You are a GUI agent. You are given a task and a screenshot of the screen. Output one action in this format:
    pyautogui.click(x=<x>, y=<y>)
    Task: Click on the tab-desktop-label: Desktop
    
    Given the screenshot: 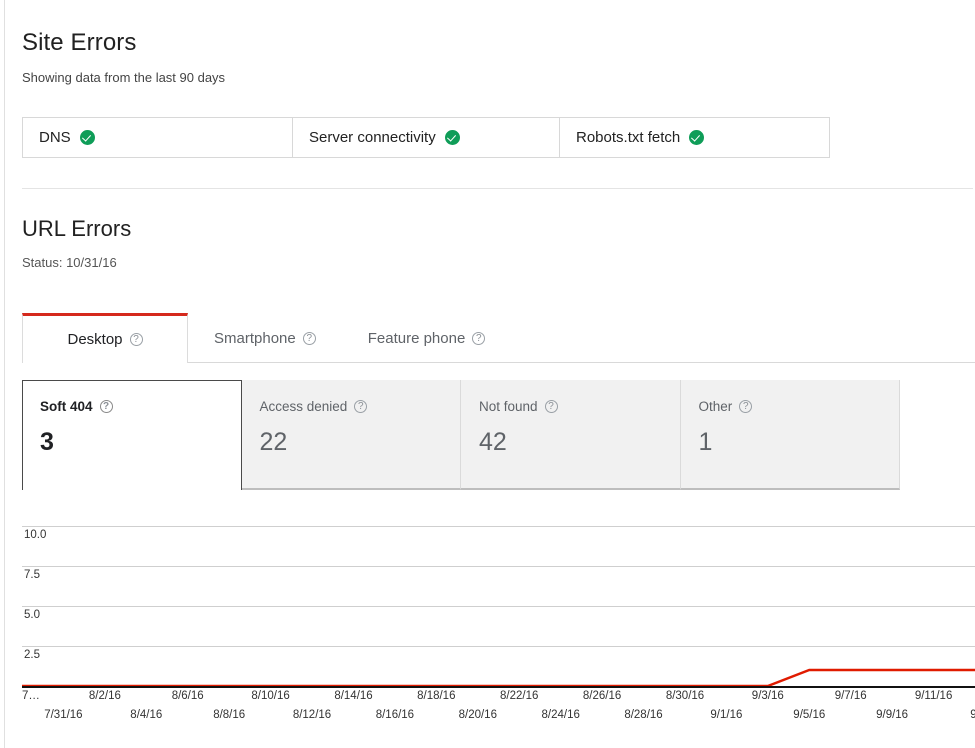 What is the action you would take?
    pyautogui.click(x=95, y=339)
    